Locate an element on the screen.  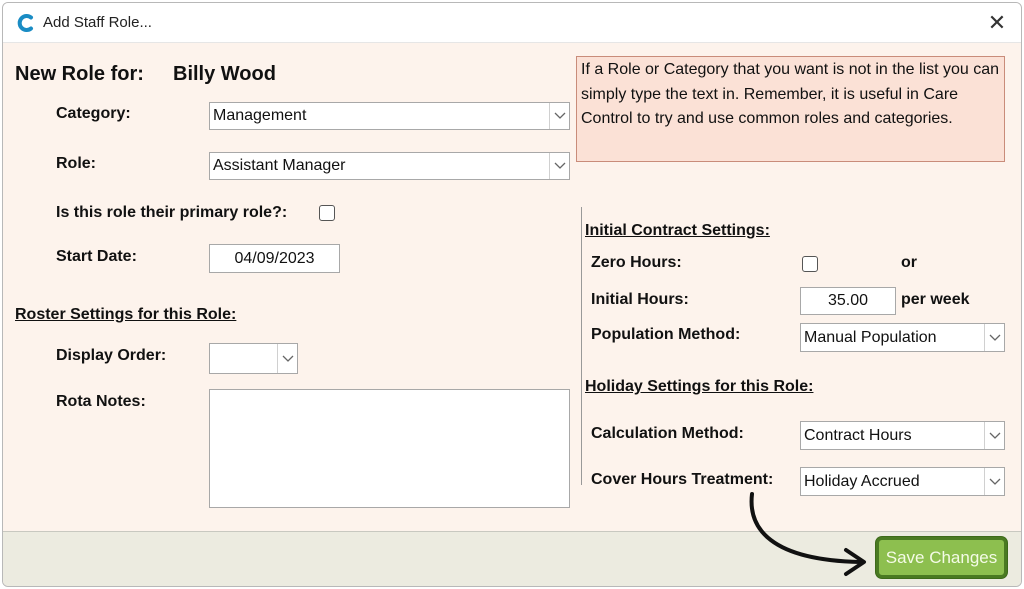
display-order-label: Display Order: is located at coordinates (111, 355).